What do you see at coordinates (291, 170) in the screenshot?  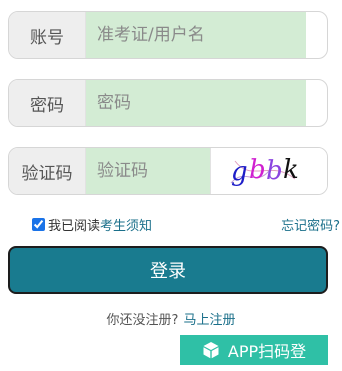 I see `svg-text: k` at bounding box center [291, 170].